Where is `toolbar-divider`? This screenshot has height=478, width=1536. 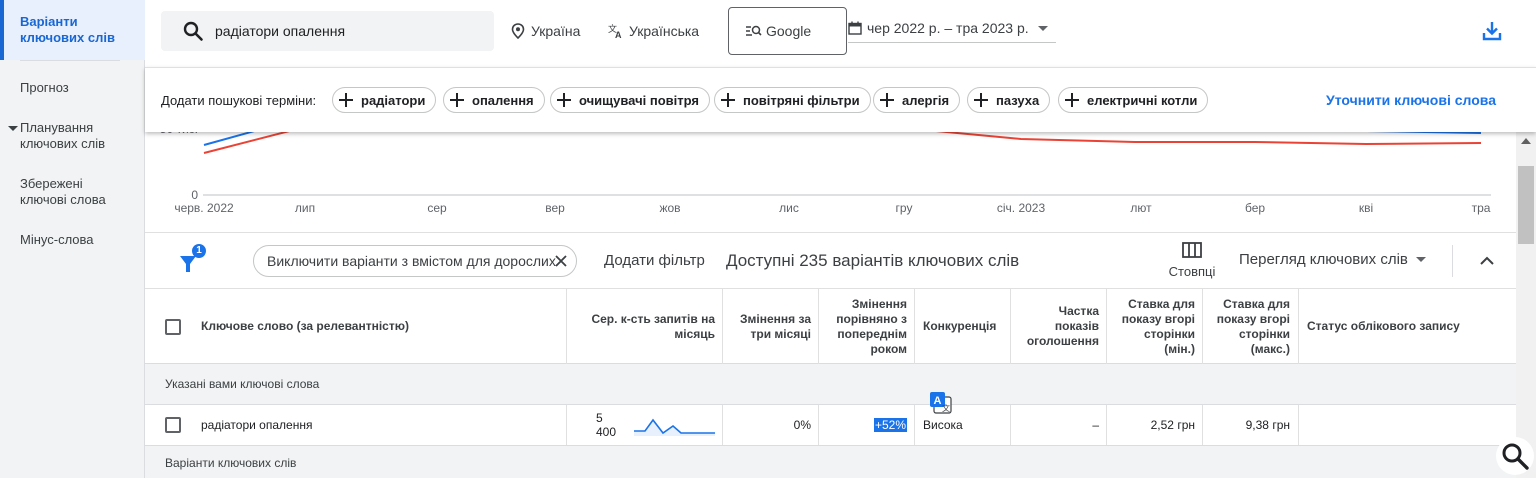 toolbar-divider is located at coordinates (1452, 261).